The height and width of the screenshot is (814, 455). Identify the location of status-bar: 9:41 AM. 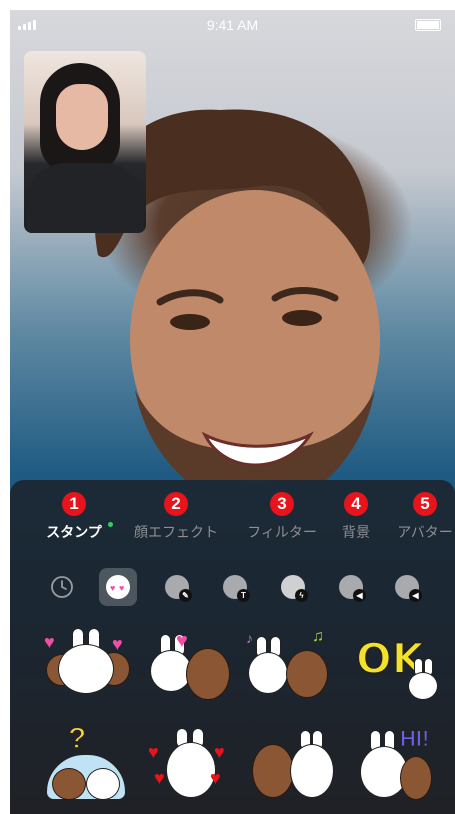
(232, 25).